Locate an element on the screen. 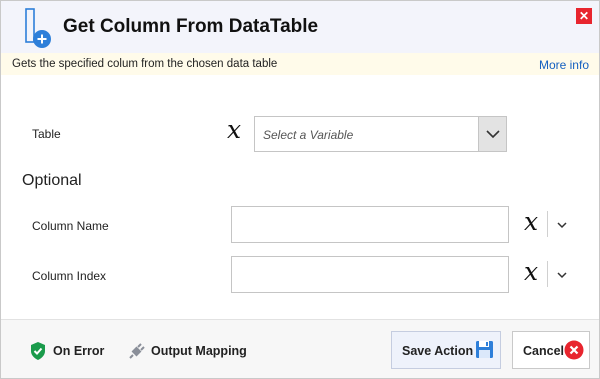 The image size is (600, 379). on-error-link: On Error is located at coordinates (69, 349).